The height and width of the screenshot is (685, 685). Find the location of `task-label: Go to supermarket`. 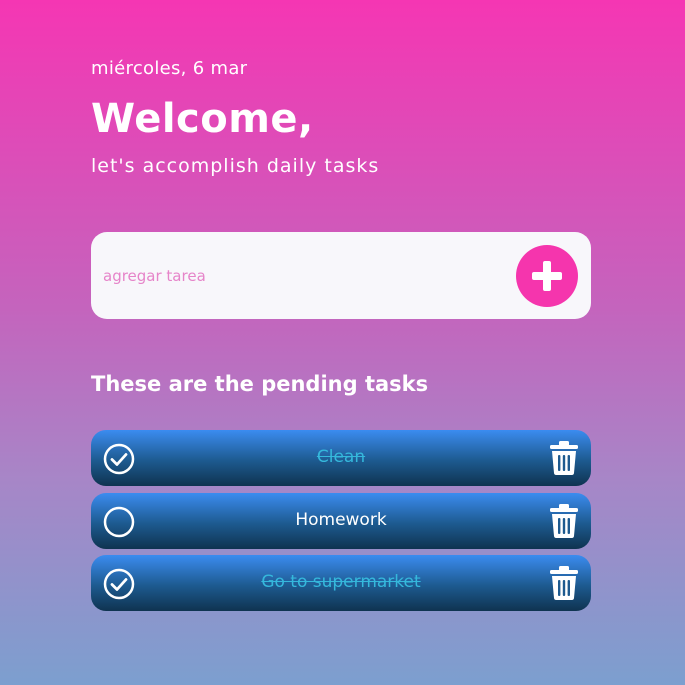

task-label: Go to supermarket is located at coordinates (341, 582).